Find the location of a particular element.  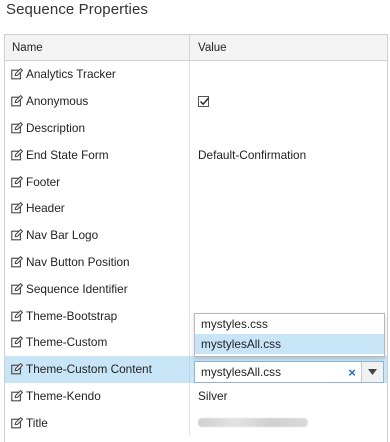

property-value-cell: Silver is located at coordinates (288, 396).